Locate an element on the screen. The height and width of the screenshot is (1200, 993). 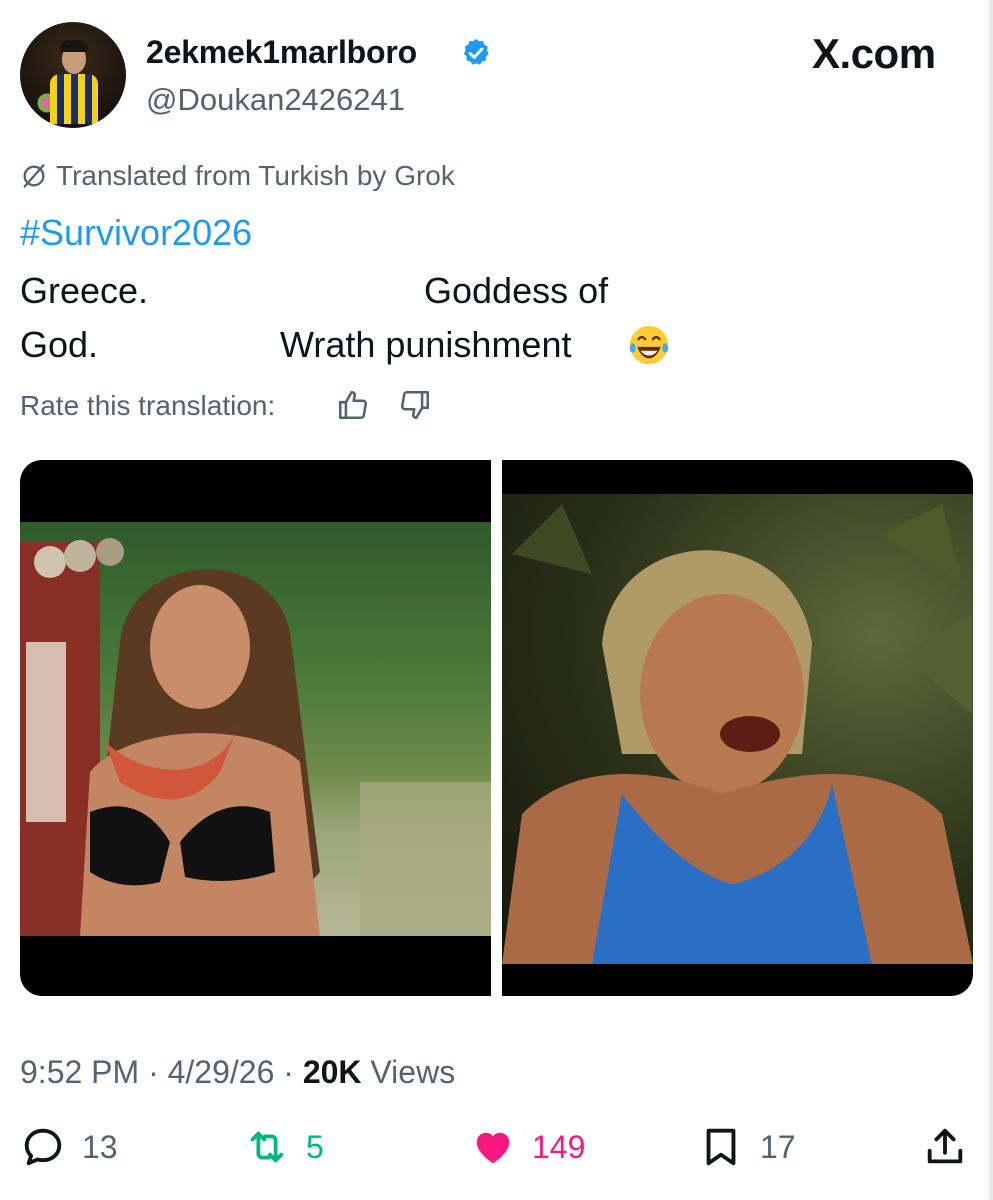
site-logo: X.com is located at coordinates (874, 53).